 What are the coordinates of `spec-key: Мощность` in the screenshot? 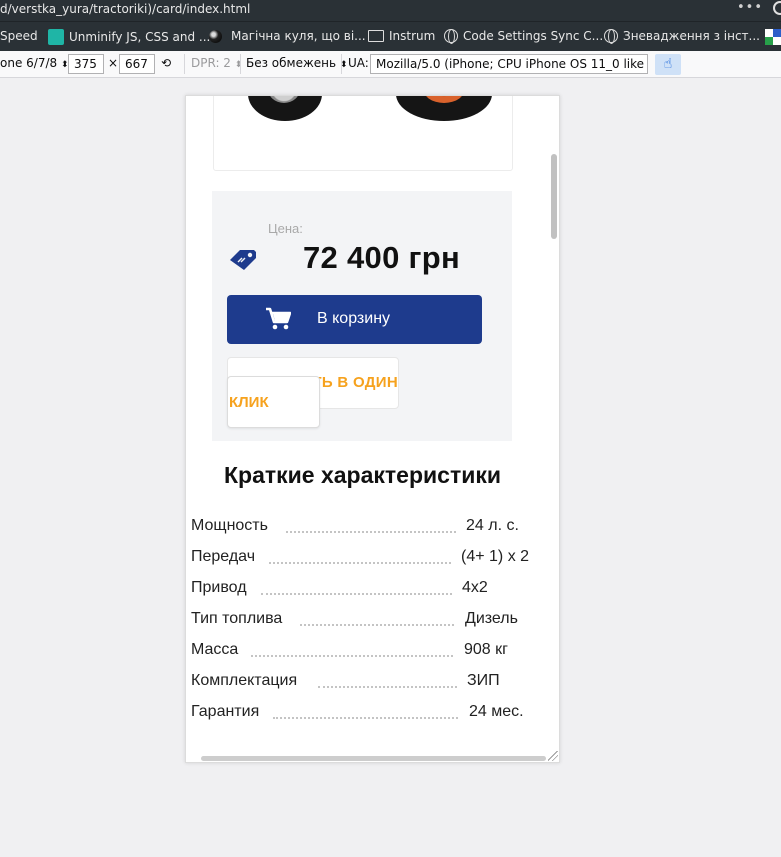 It's located at (229, 525).